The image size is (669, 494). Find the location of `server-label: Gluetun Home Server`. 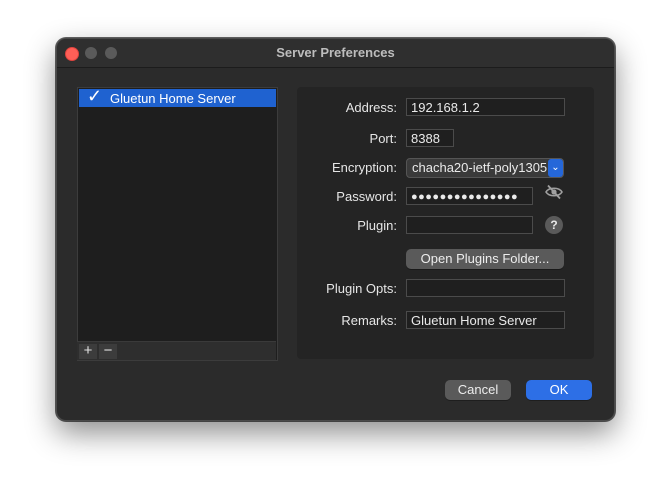

server-label: Gluetun Home Server is located at coordinates (173, 98).